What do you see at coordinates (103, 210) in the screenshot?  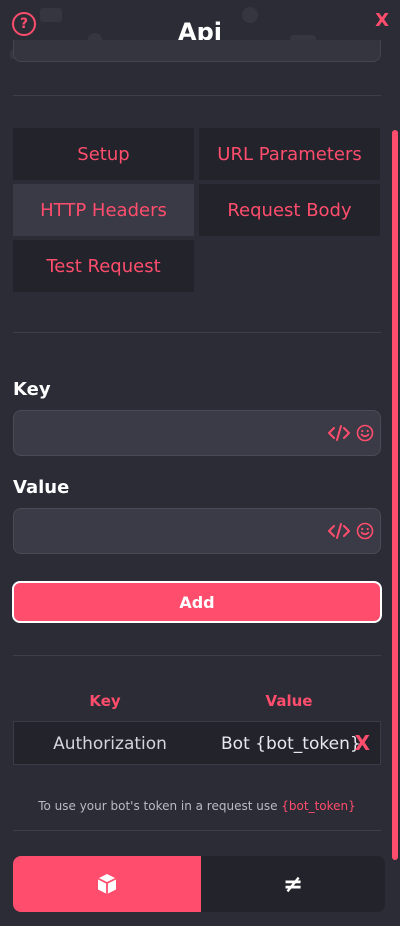 I see `tab-http-headers: HTTP Headers` at bounding box center [103, 210].